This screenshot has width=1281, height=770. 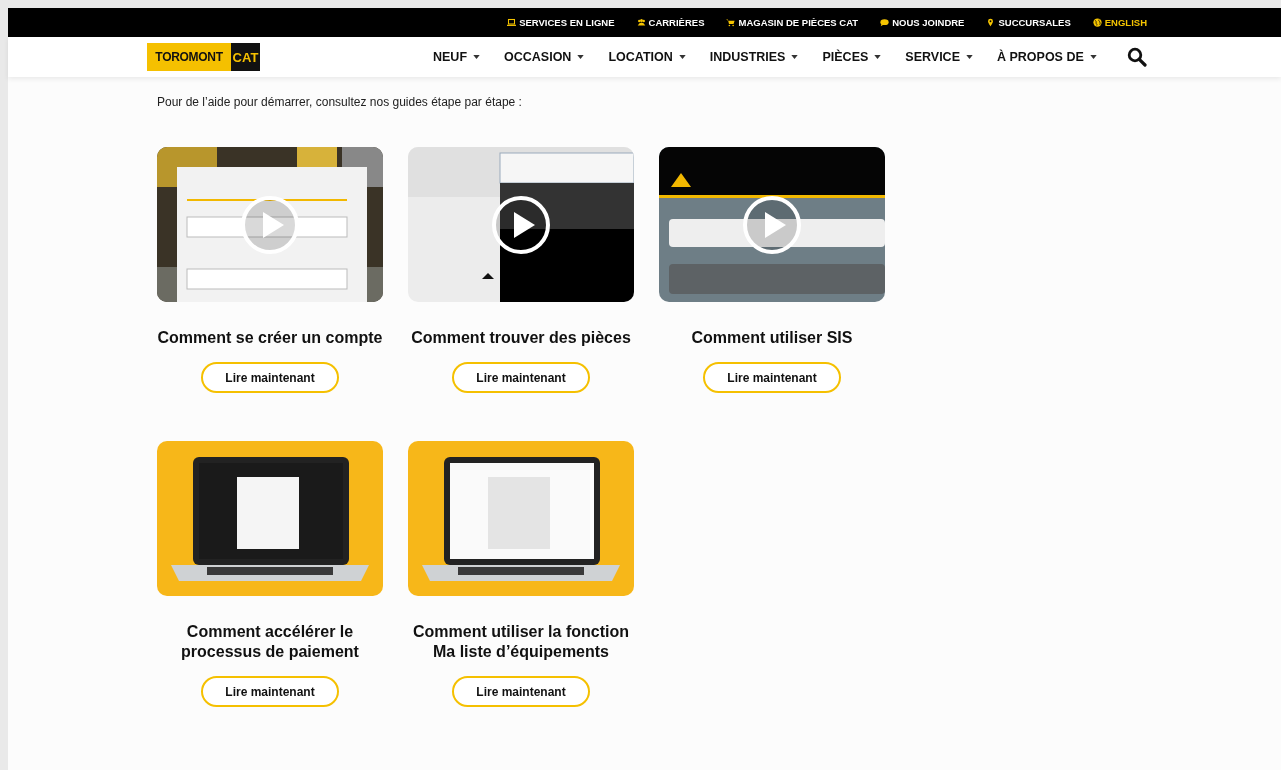 I want to click on nav-menu-item: INDUSTRIES, so click(x=754, y=57).